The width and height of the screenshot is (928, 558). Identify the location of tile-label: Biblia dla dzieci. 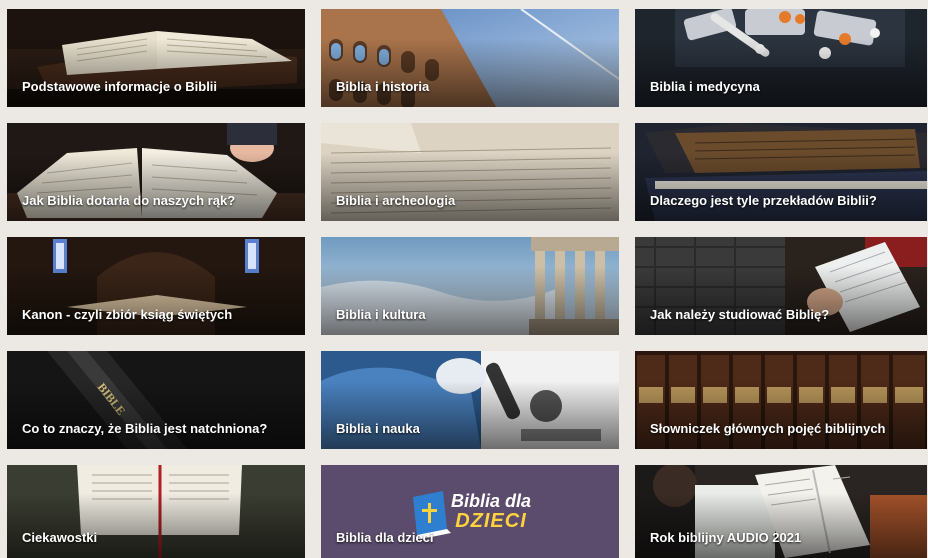
(385, 537).